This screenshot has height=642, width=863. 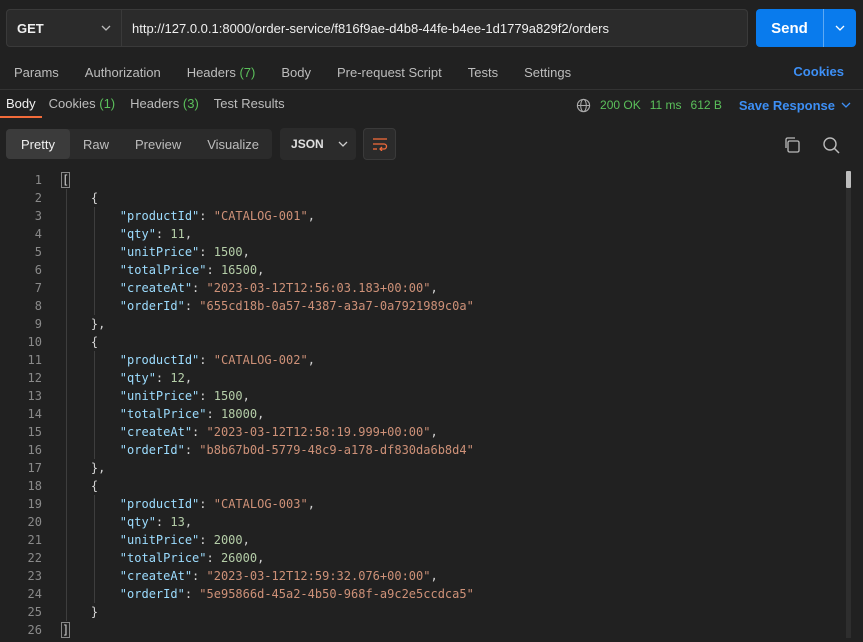 What do you see at coordinates (420, 630) in the screenshot?
I see `code-line: 26]` at bounding box center [420, 630].